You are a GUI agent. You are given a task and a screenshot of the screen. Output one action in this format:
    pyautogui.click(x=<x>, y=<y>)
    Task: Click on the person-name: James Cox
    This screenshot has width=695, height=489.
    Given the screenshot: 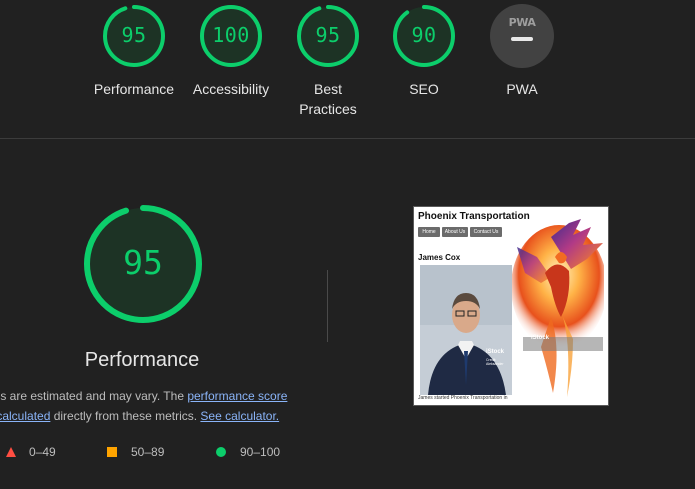 What is the action you would take?
    pyautogui.click(x=439, y=257)
    